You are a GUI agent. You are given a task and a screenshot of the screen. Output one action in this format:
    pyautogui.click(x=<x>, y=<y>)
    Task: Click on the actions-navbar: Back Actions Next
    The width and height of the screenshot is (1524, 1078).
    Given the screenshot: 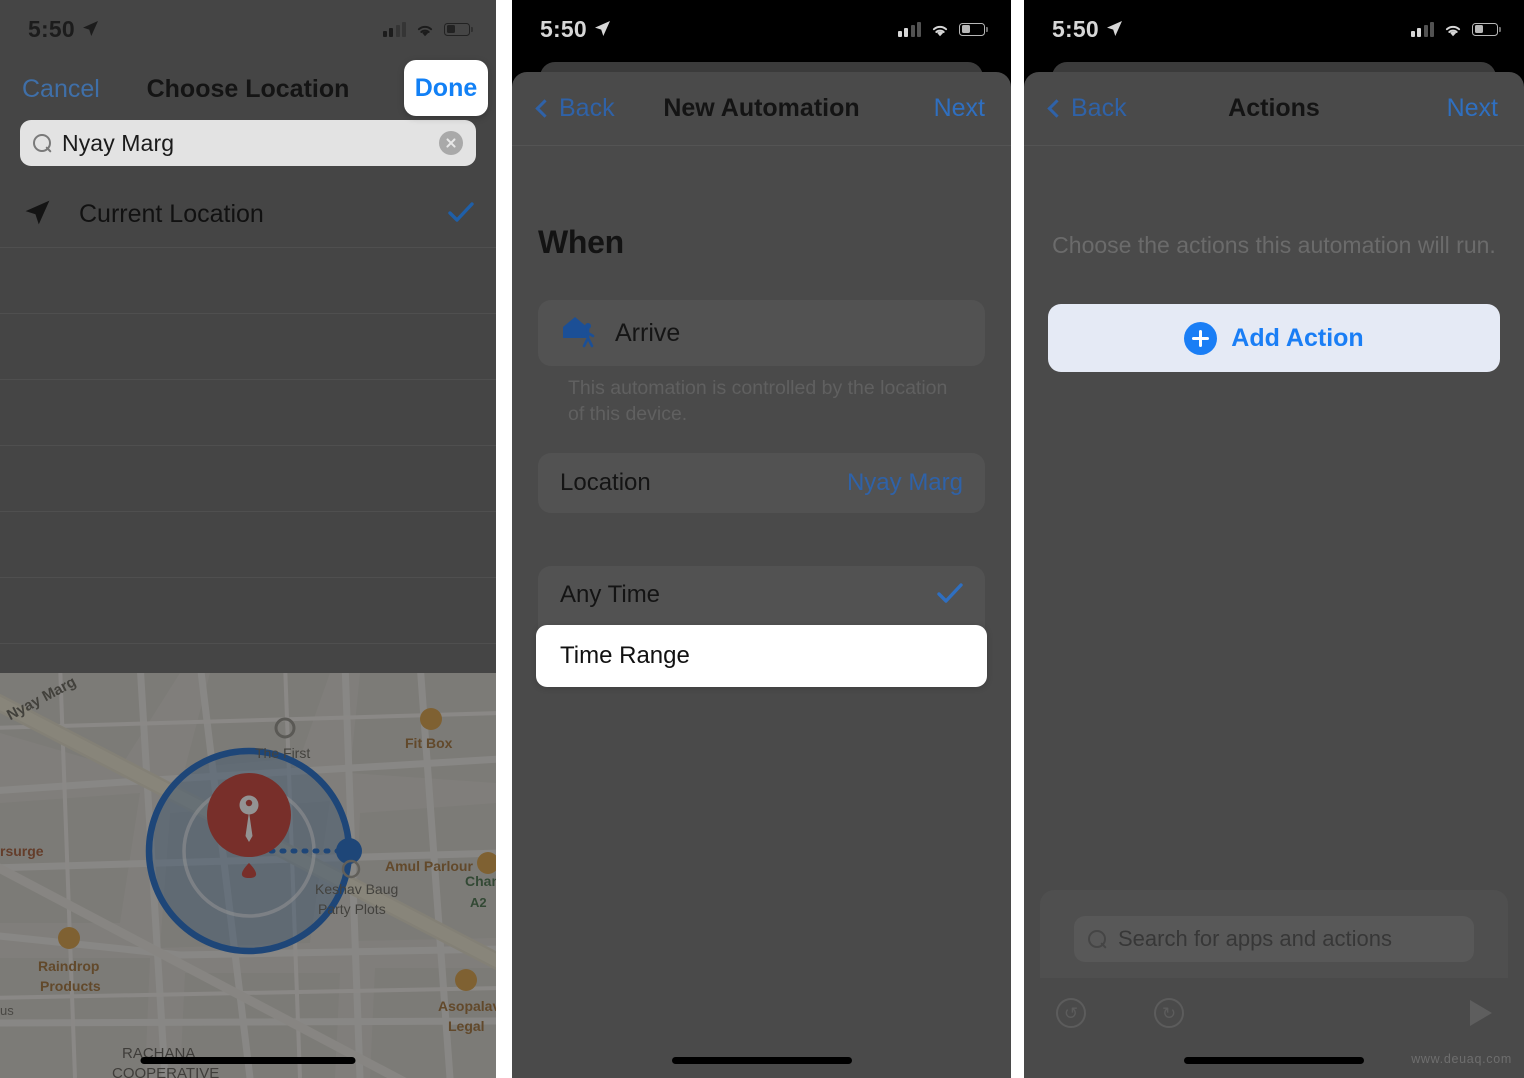 What is the action you would take?
    pyautogui.click(x=1274, y=109)
    